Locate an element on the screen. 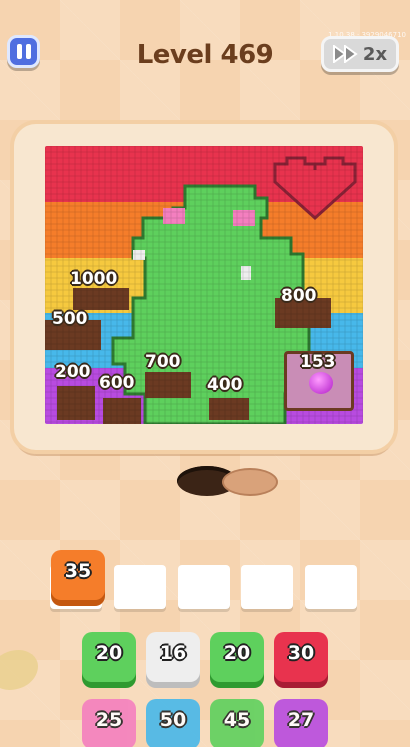  cup: 45 is located at coordinates (237, 723).